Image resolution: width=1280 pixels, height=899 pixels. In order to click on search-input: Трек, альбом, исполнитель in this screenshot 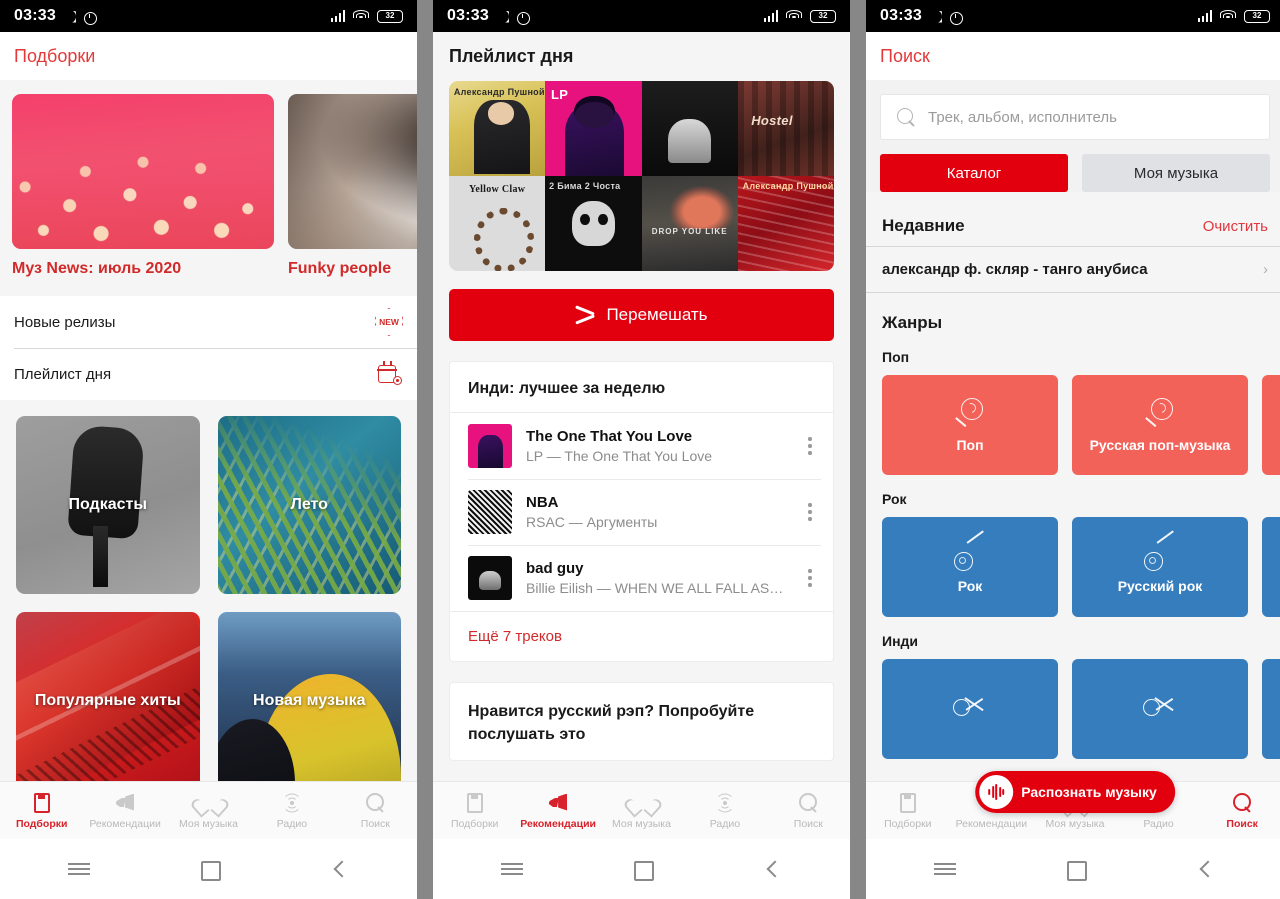, I will do `click(1075, 117)`.